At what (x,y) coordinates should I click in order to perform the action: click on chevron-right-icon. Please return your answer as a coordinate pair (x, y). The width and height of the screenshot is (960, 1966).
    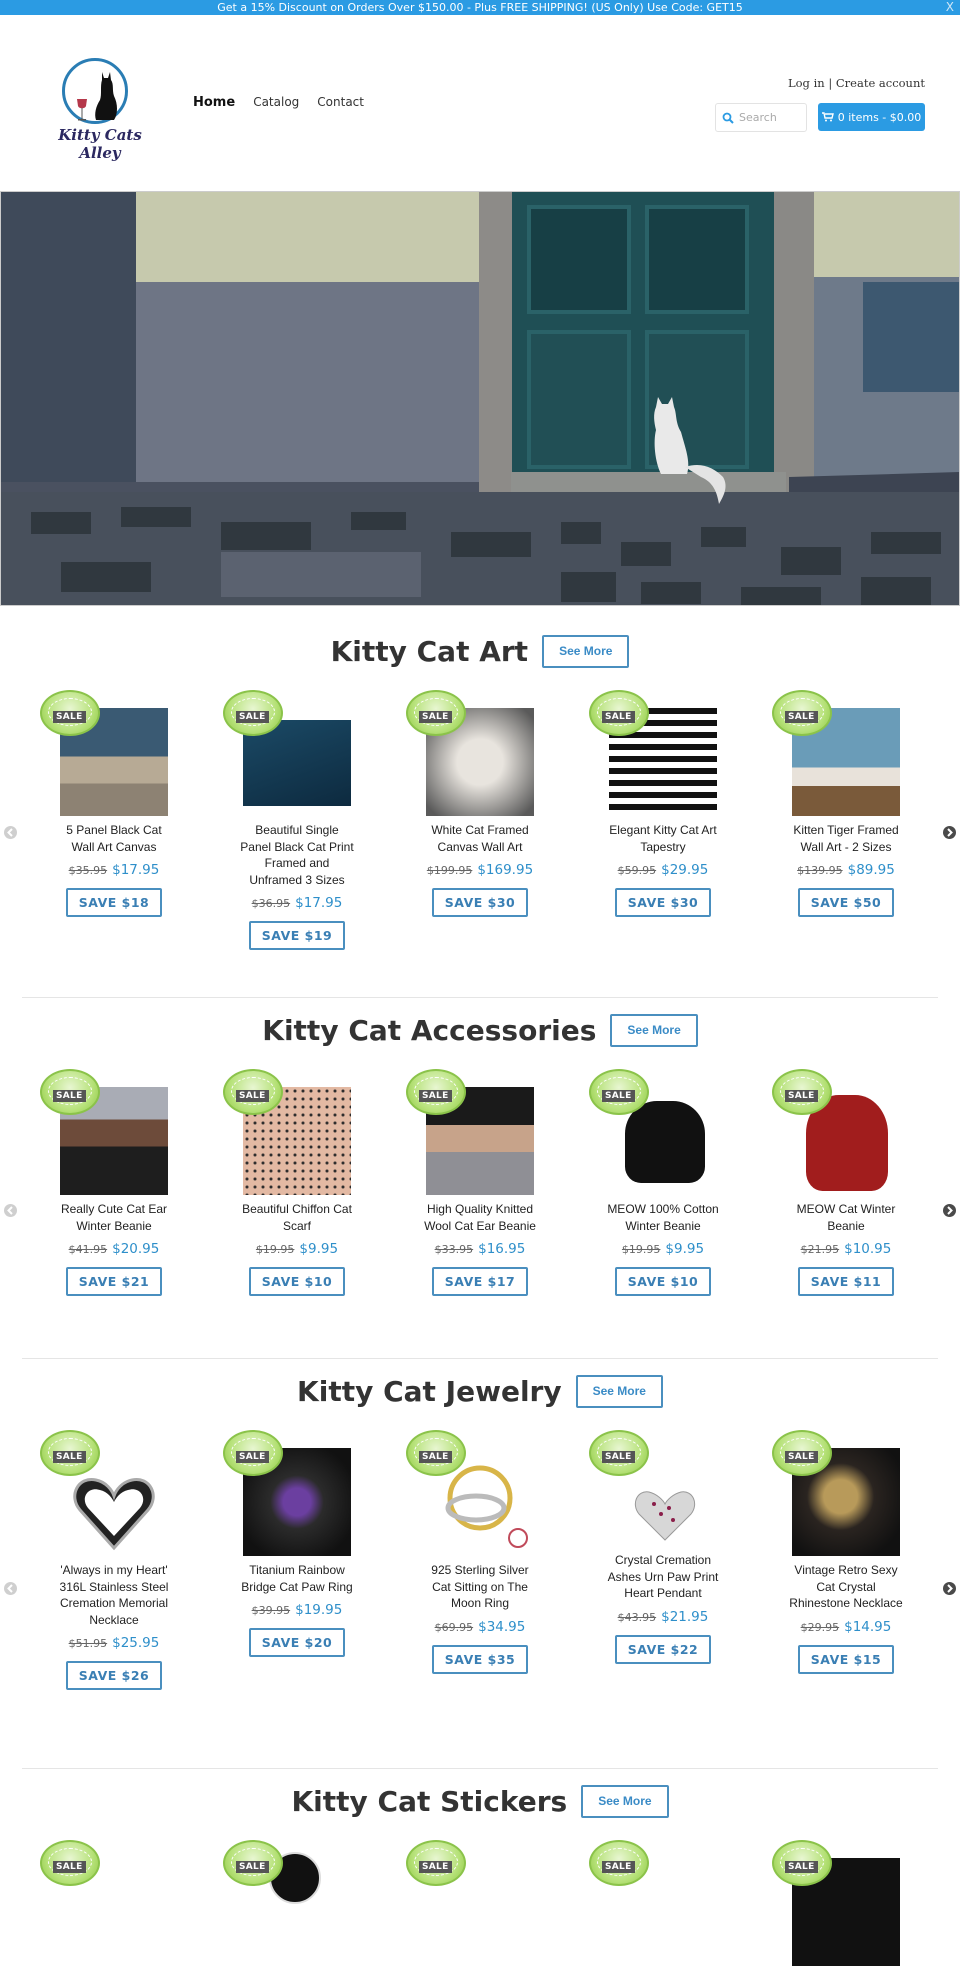
    Looking at the image, I should click on (950, 1588).